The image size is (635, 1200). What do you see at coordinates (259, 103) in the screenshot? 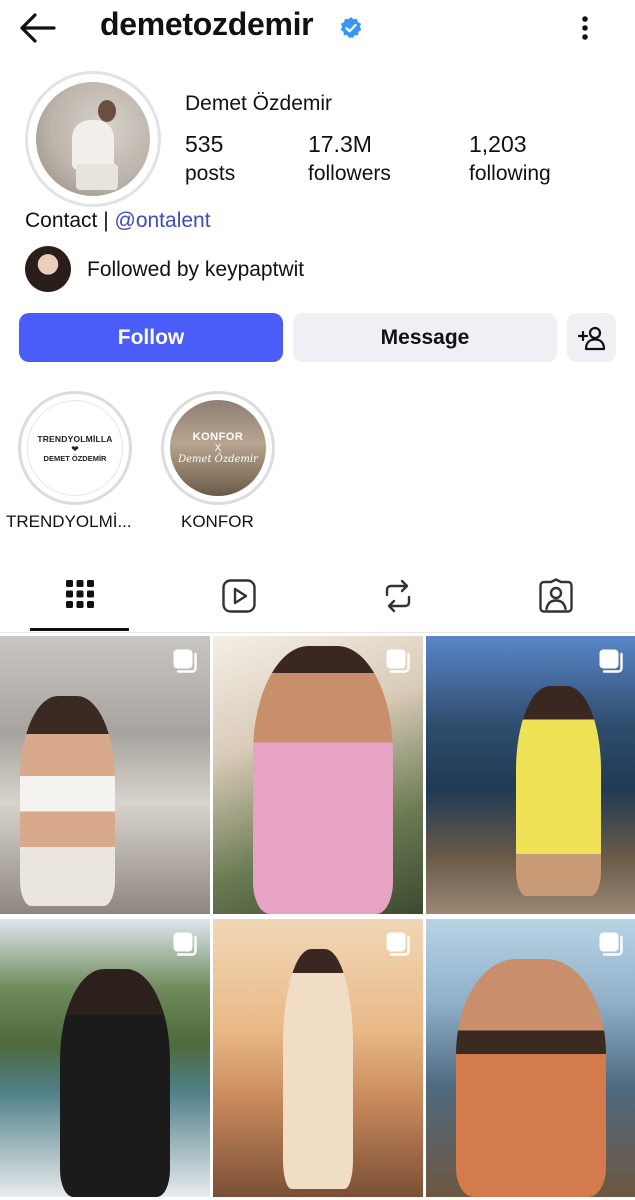
I see `display-name: Demet Özdemir` at bounding box center [259, 103].